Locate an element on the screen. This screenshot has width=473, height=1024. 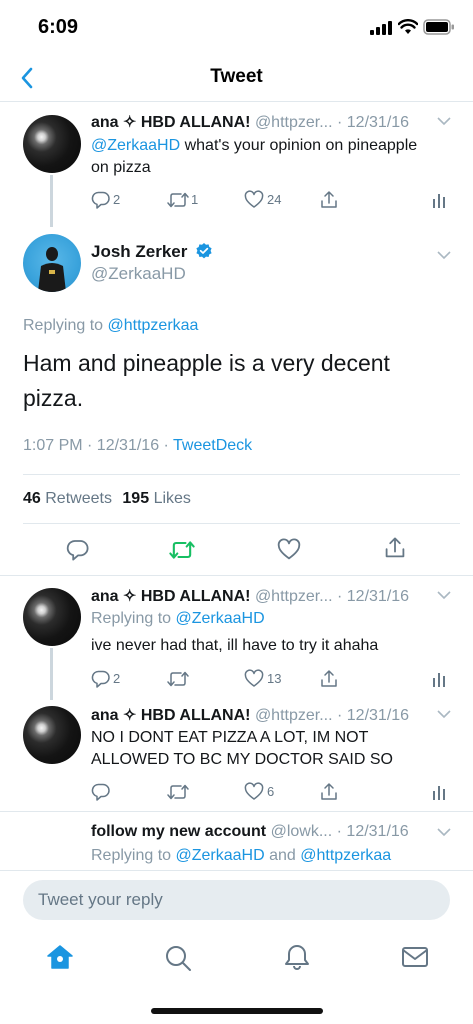
tweet-actions: 2 1 24 is located at coordinates (271, 201).